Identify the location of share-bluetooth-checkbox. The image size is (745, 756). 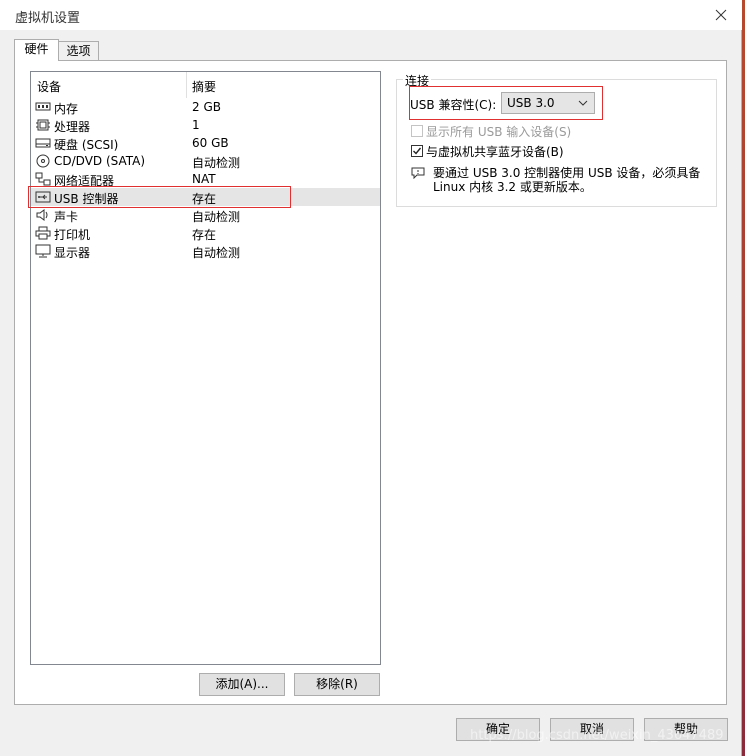
(417, 151).